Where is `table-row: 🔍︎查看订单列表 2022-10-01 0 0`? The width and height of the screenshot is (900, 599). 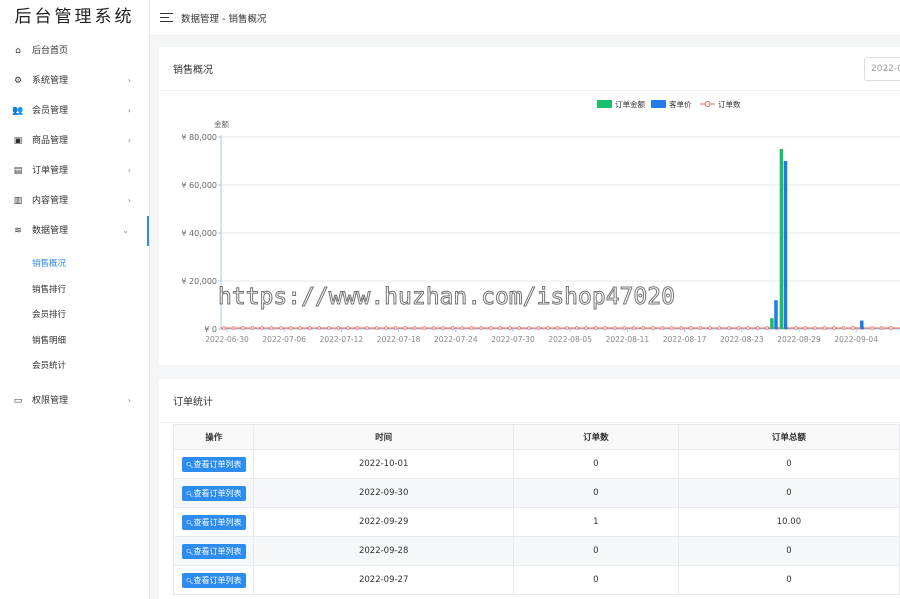
table-row: 🔍︎查看订单列表 2022-10-01 0 0 is located at coordinates (536, 464).